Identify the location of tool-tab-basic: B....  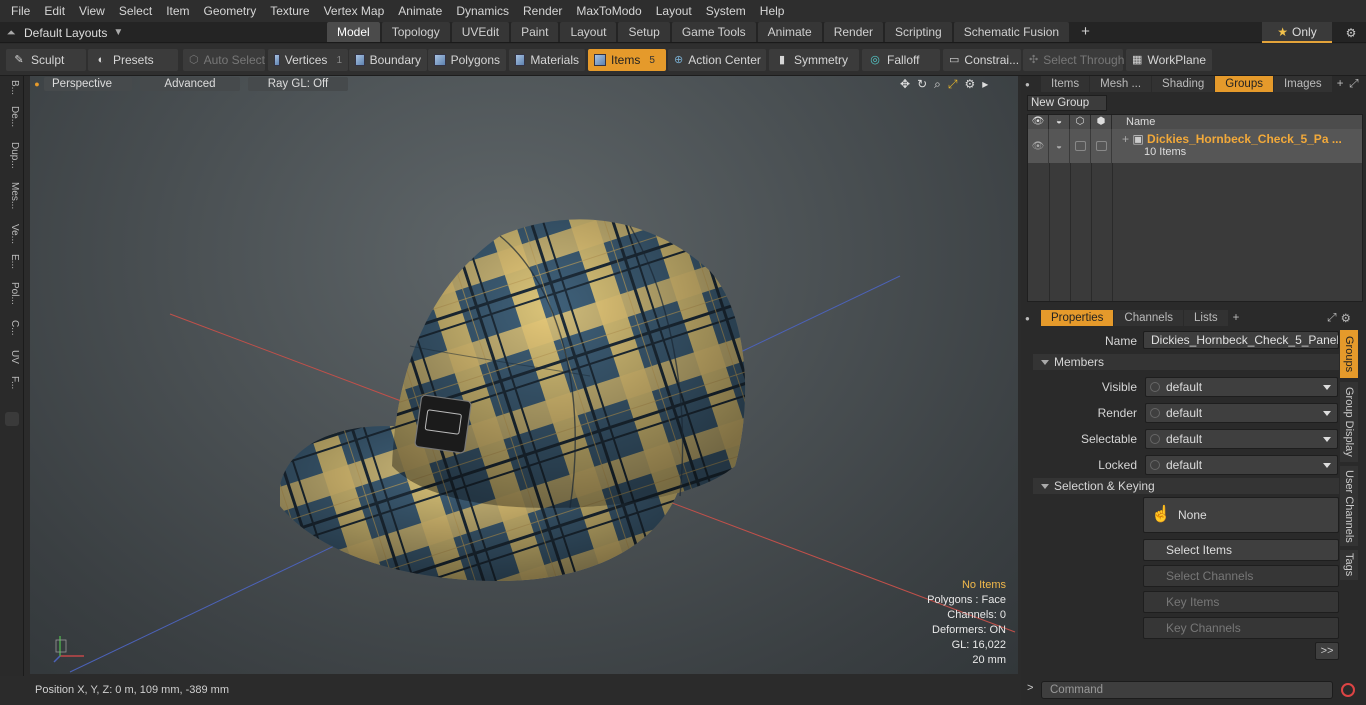
(12, 87).